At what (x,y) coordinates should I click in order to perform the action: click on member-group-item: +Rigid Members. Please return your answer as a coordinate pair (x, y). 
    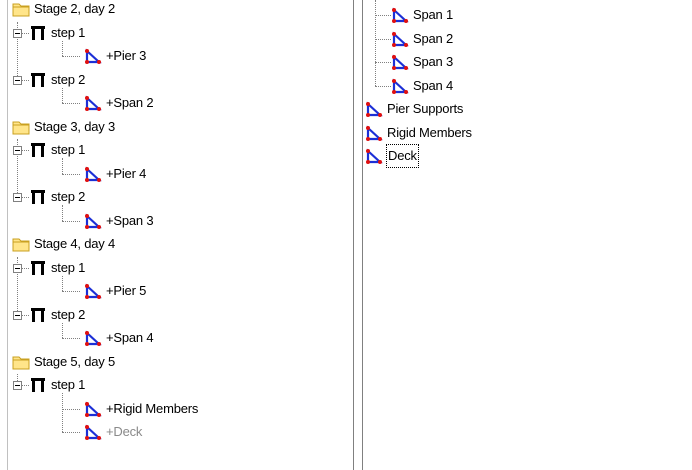
    Looking at the image, I should click on (141, 409).